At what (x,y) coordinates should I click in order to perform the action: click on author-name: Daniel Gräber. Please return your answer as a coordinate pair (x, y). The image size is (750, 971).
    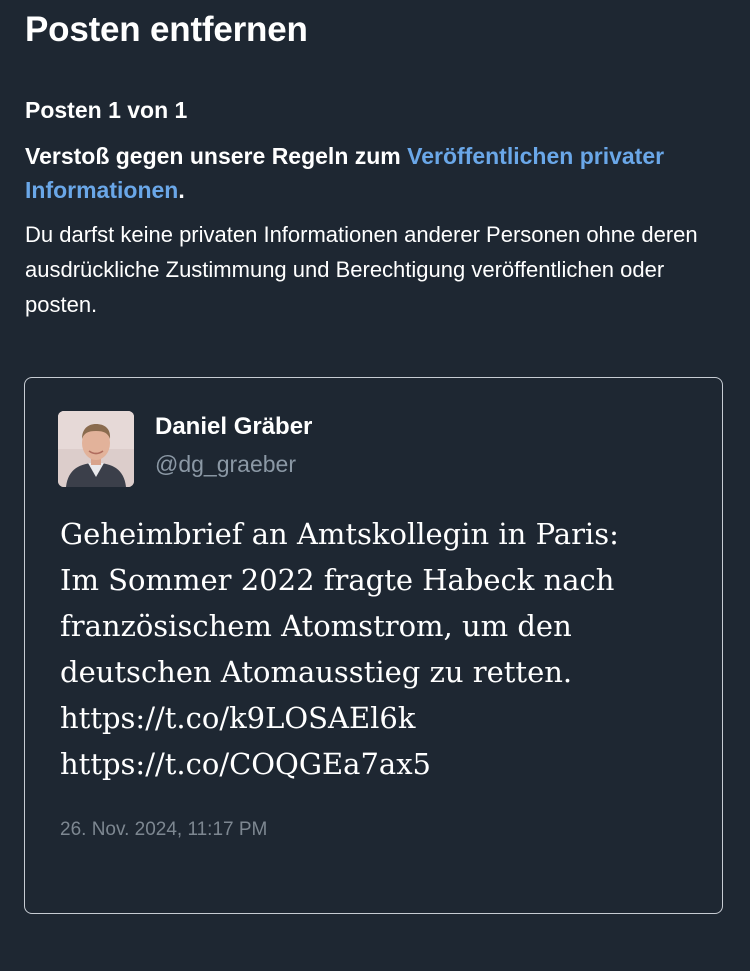
    Looking at the image, I should click on (234, 426).